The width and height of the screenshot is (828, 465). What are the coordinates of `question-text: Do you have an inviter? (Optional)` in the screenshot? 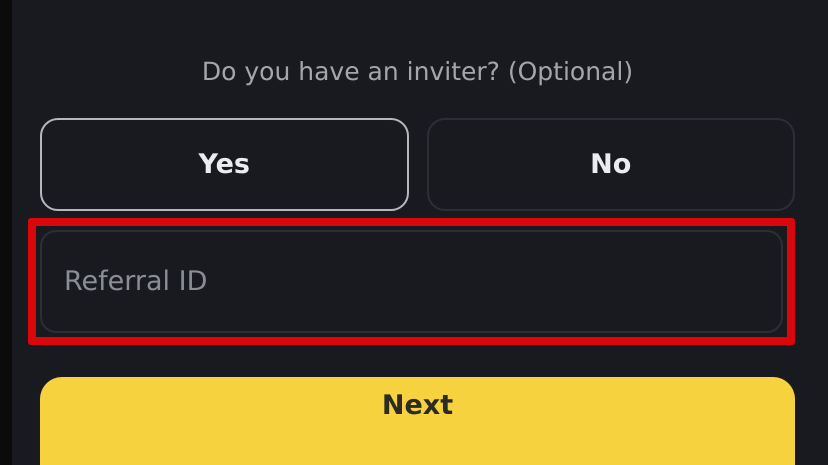 It's located at (417, 72).